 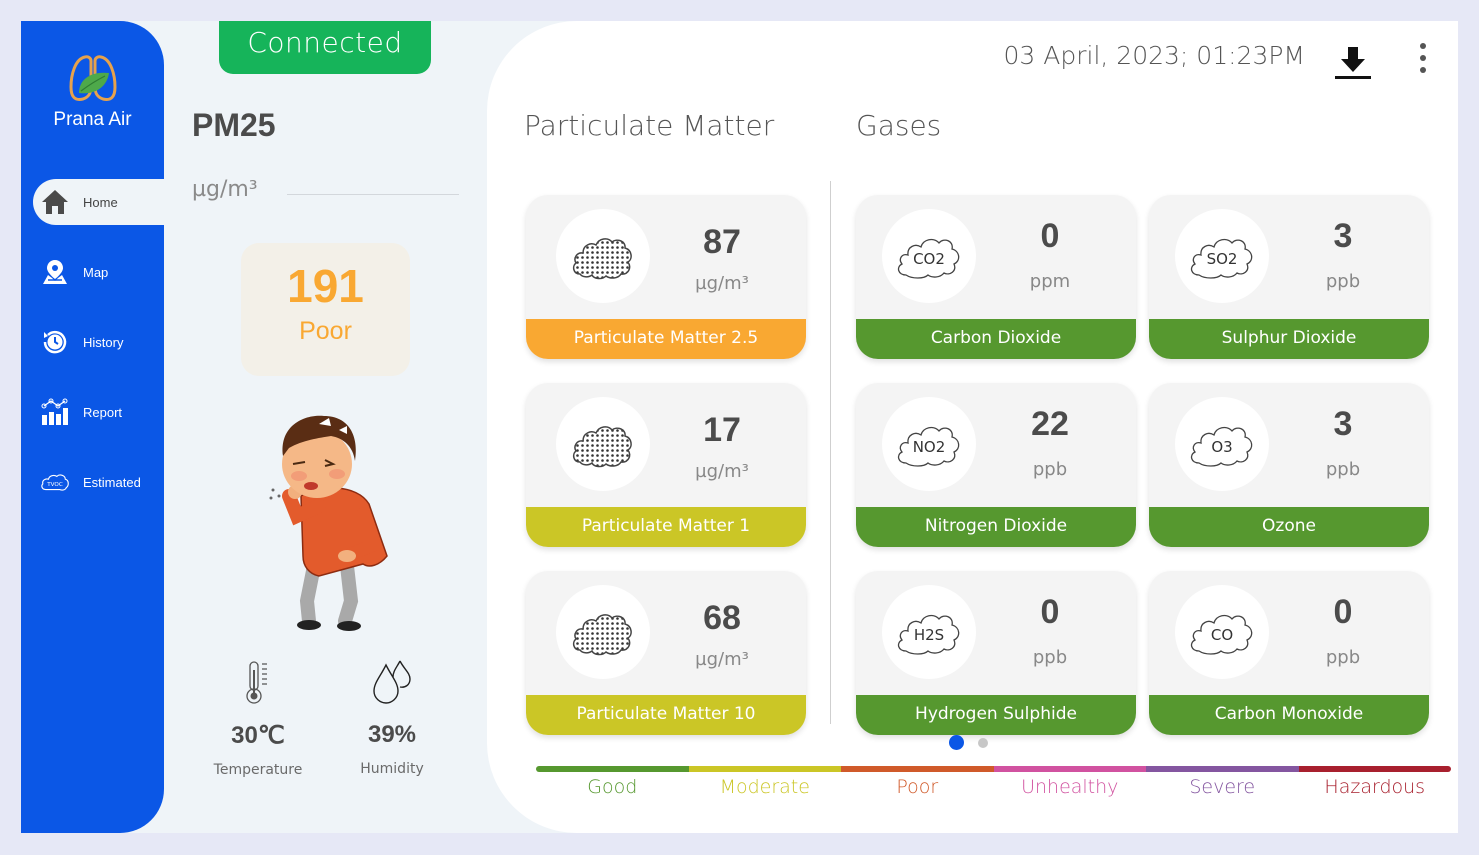 What do you see at coordinates (996, 277) in the screenshot?
I see `gas-card: CO2 0 ppm Carbon Dioxide` at bounding box center [996, 277].